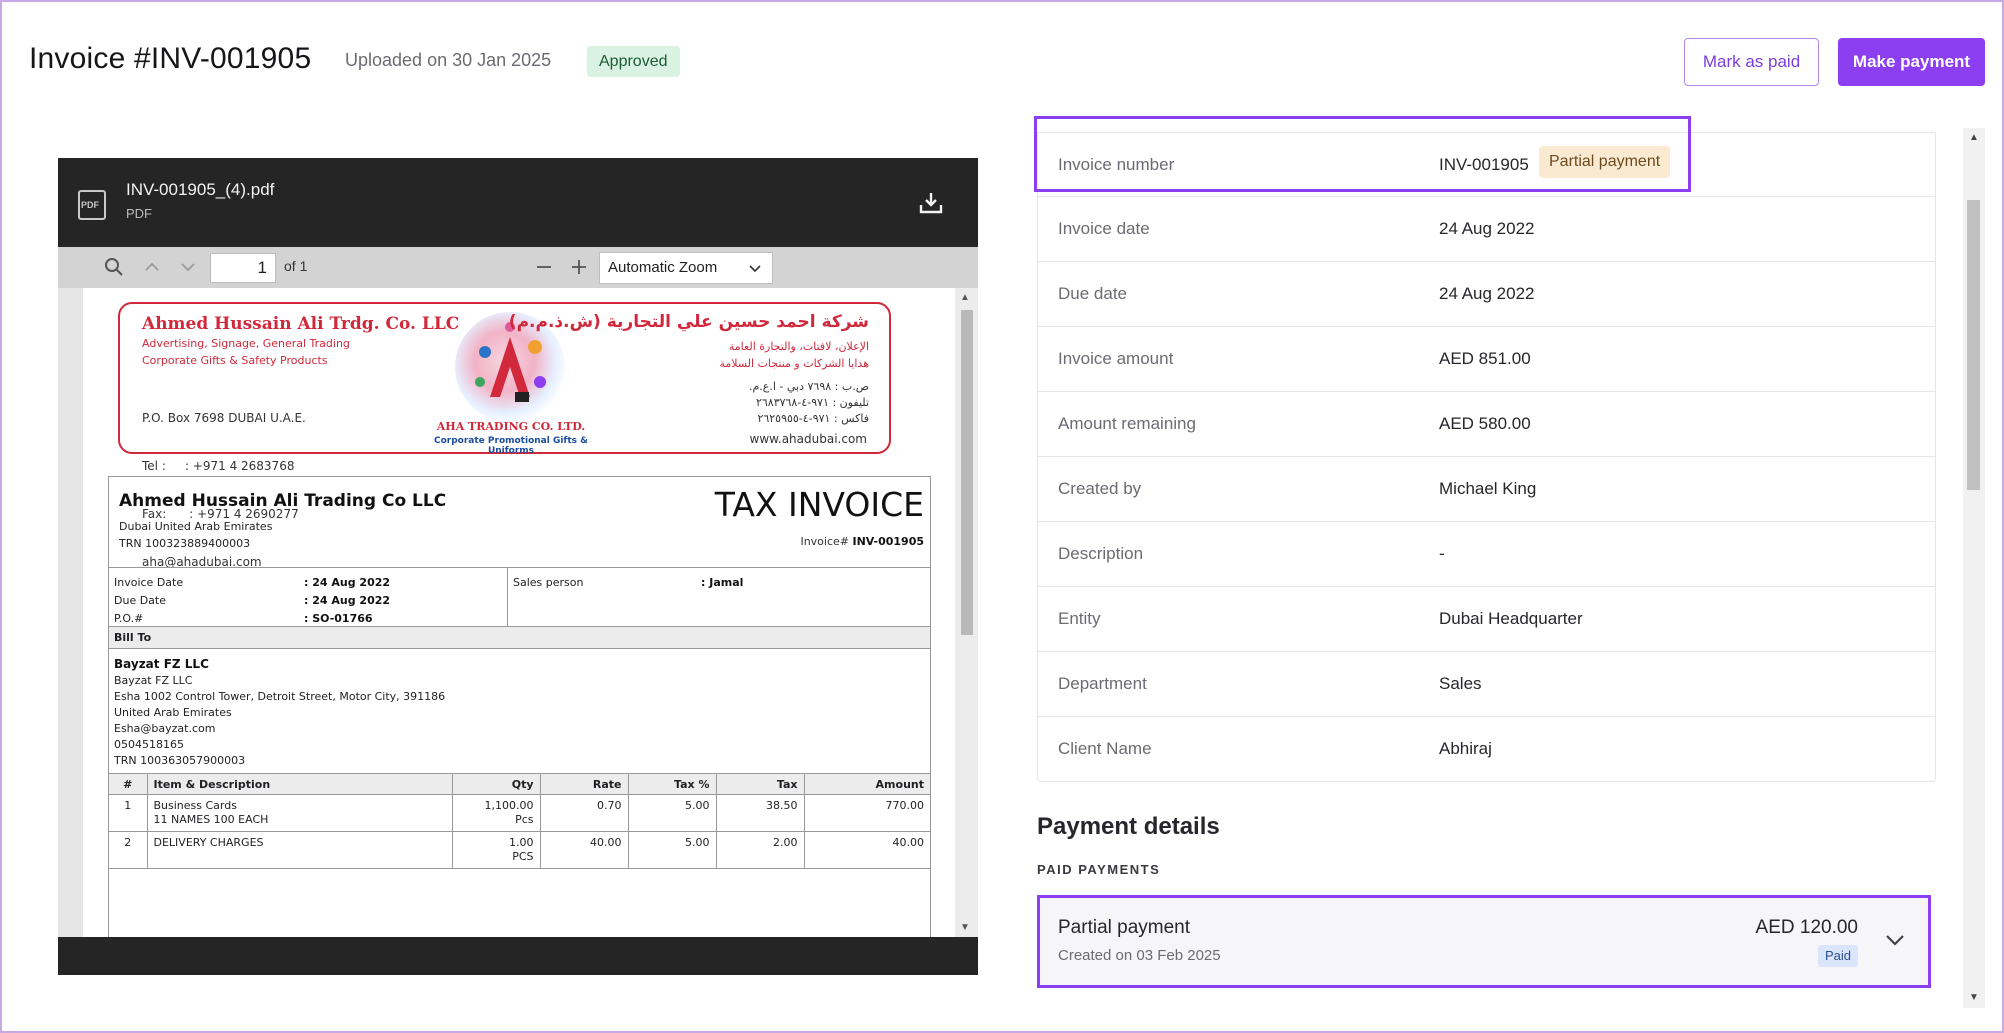  What do you see at coordinates (1751, 62) in the screenshot?
I see `mark-as-paid-button: Mark as paid` at bounding box center [1751, 62].